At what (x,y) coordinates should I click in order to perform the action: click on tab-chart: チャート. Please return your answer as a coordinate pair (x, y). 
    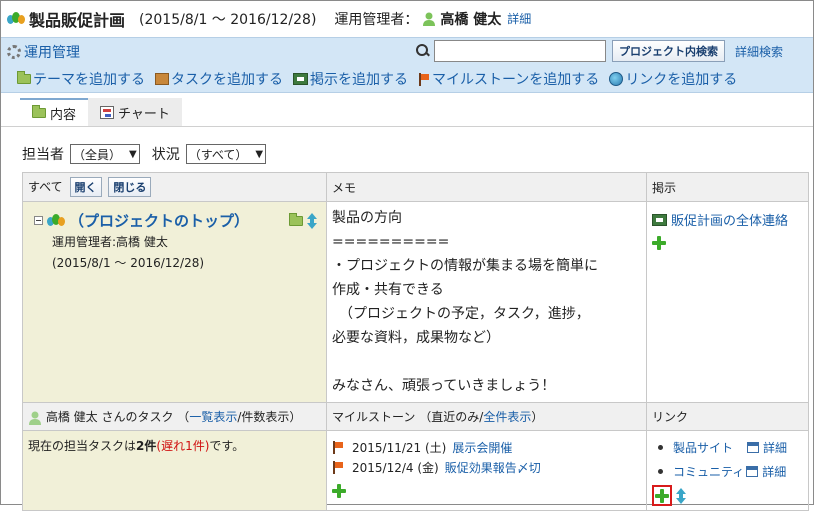
    Looking at the image, I should click on (135, 112).